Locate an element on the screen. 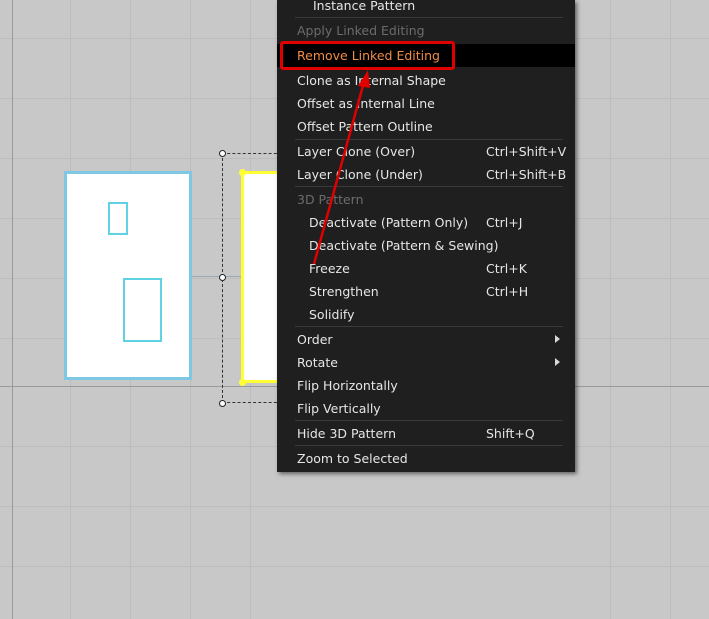 The height and width of the screenshot is (619, 709). menu-item-label: Instance Pattern is located at coordinates (364, 6).